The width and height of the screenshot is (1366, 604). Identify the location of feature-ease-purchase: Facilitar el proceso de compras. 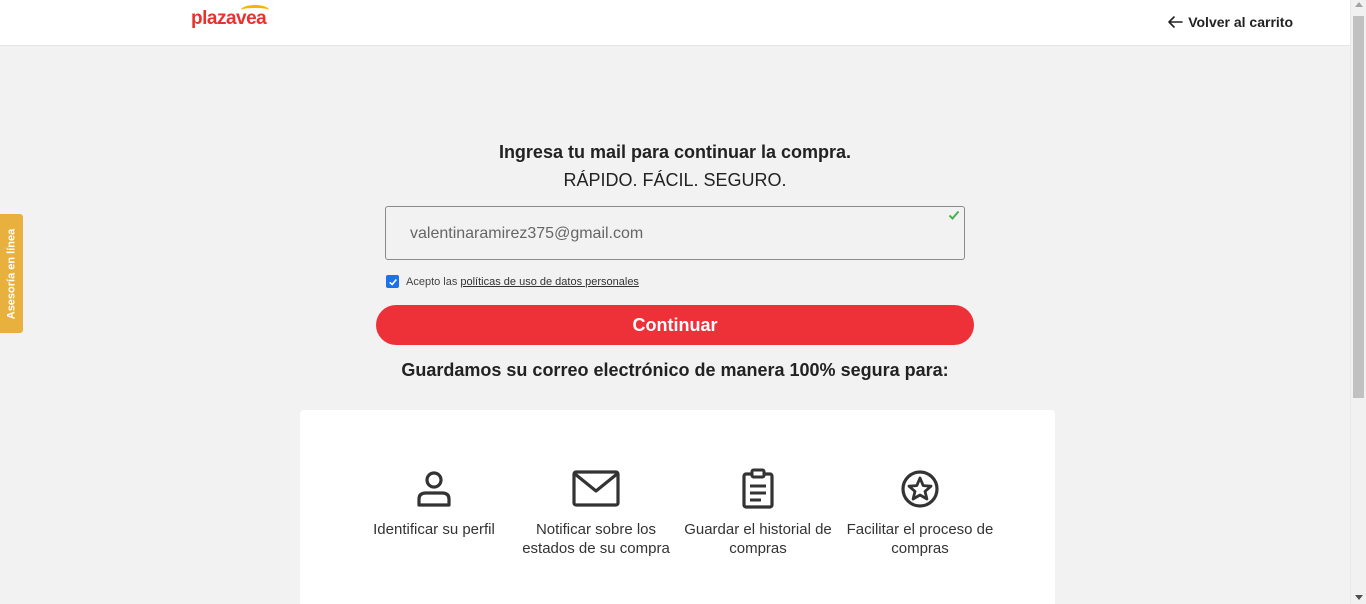
(920, 513).